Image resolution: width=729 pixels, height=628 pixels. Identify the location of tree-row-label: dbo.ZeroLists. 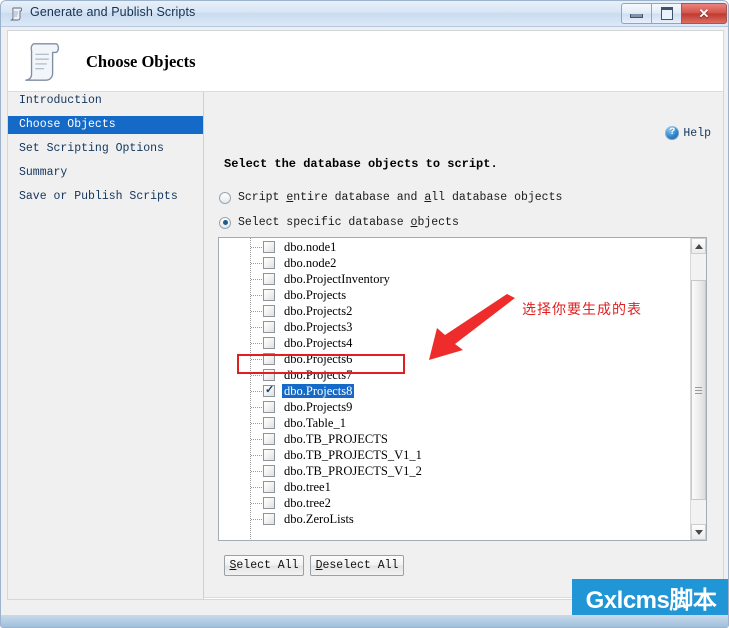
(319, 519).